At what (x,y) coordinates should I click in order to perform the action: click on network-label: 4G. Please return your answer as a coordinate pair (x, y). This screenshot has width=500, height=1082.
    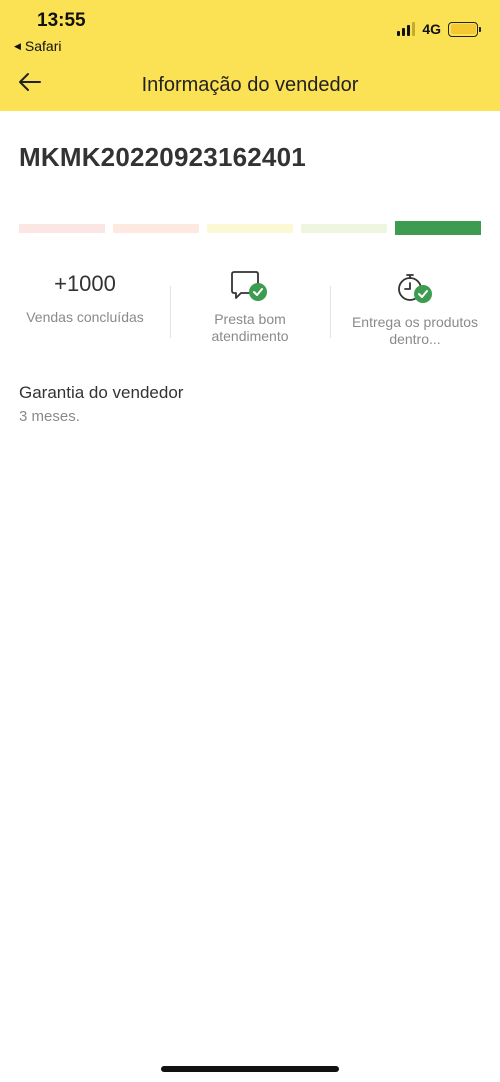
    Looking at the image, I should click on (431, 29).